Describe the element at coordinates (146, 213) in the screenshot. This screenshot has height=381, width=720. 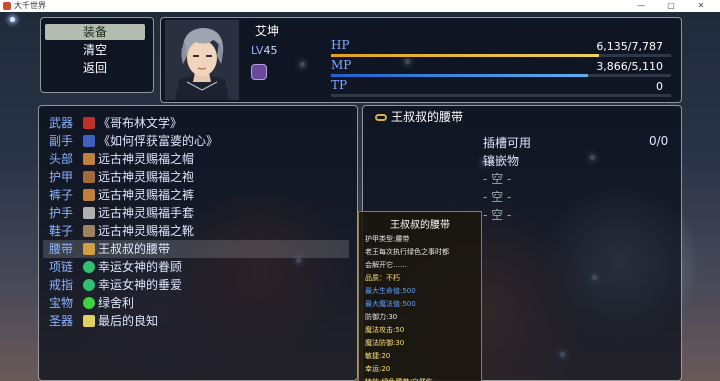
I see `equip-item-name: 远古神灵赐福手套` at that location.